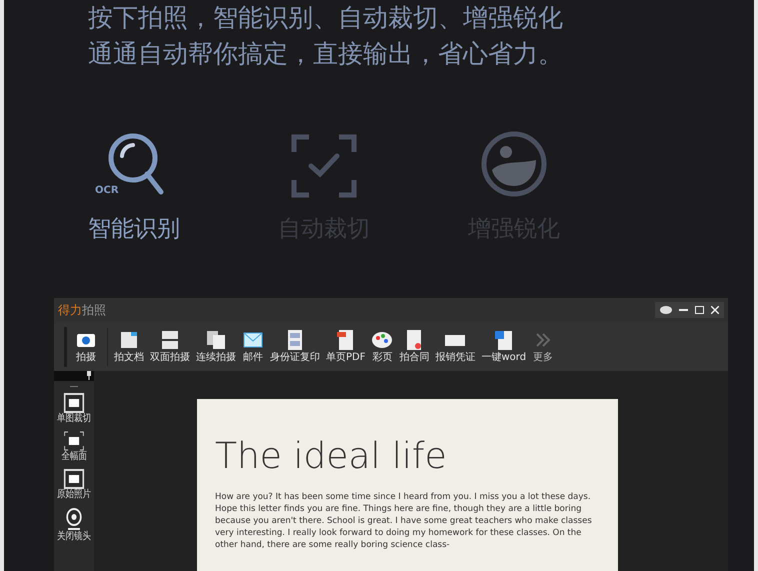 The image size is (758, 571). I want to click on toolbar-button: 拍文档, so click(129, 346).